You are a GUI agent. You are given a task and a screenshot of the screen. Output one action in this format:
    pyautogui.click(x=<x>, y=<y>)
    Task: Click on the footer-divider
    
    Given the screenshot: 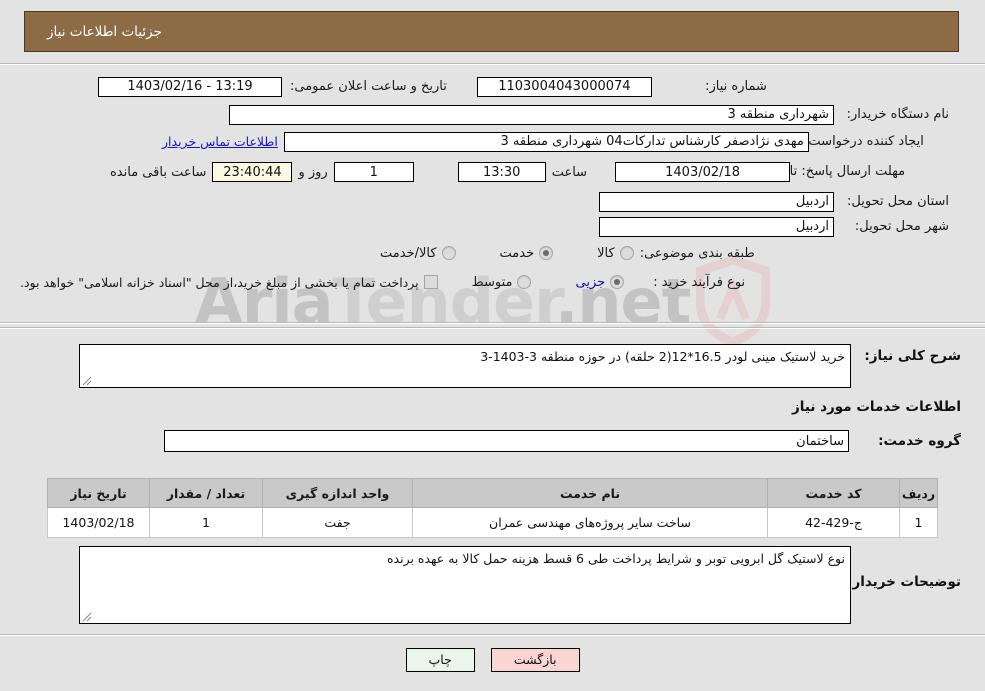 What is the action you would take?
    pyautogui.click(x=492, y=635)
    